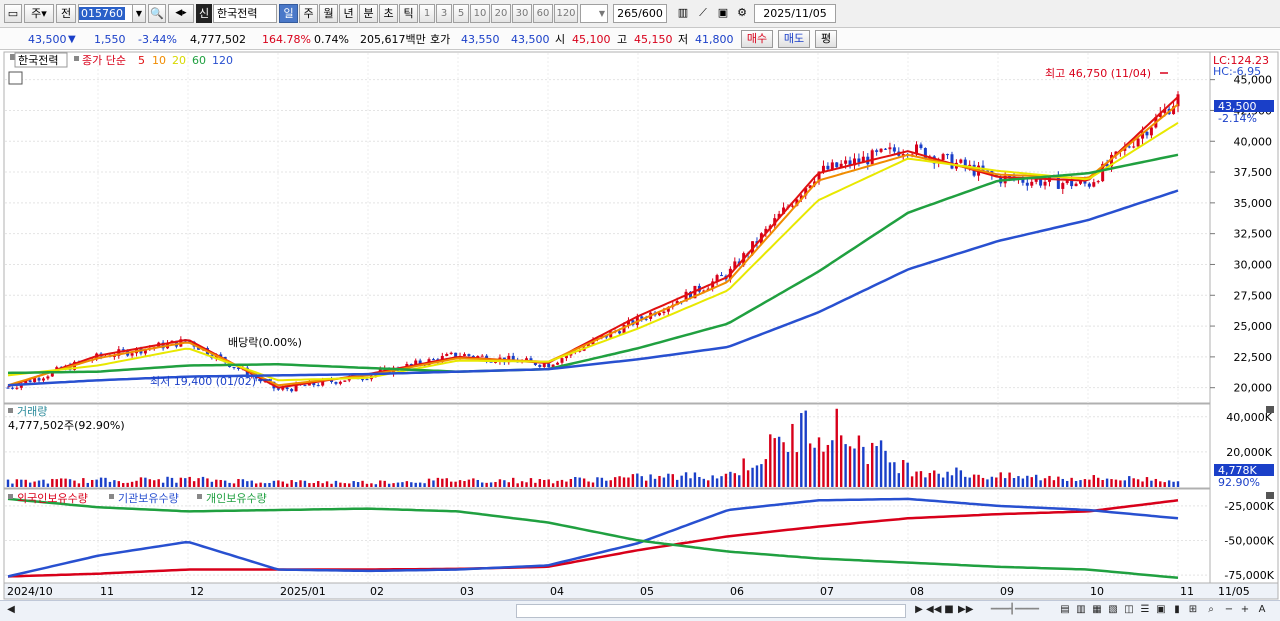  What do you see at coordinates (1161, 611) in the screenshot?
I see `chart-type-icon: ▣` at bounding box center [1161, 611].